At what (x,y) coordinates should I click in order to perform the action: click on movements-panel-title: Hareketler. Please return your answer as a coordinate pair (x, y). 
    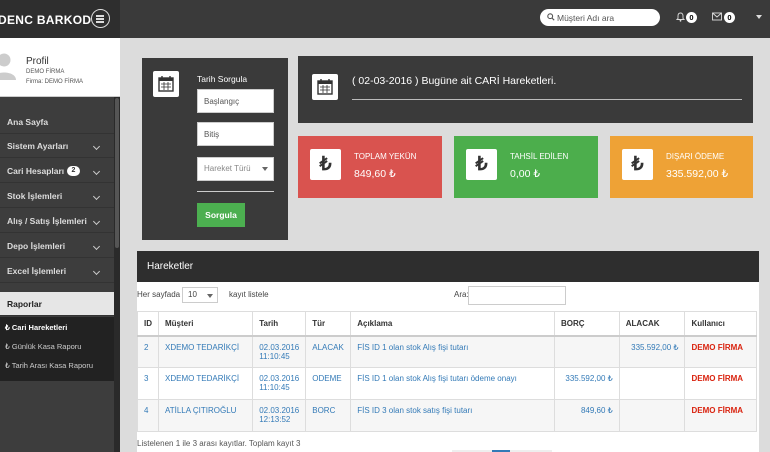
    Looking at the image, I should click on (448, 266).